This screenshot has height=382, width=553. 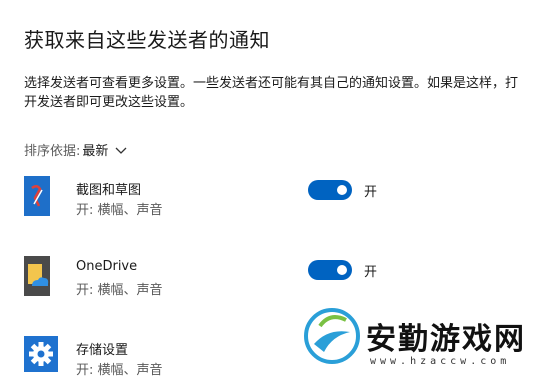 What do you see at coordinates (446, 339) in the screenshot?
I see `watermark-text: 安勤游戏网` at bounding box center [446, 339].